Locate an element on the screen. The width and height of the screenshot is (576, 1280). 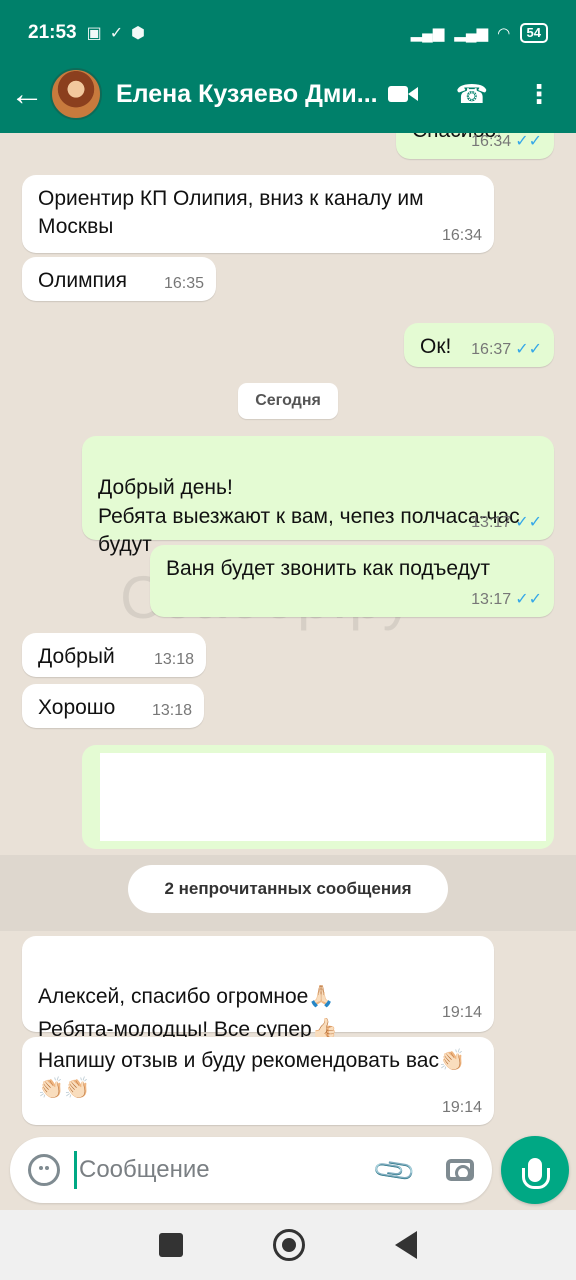
message-bubble-out-2: Ок! 16:37 ✓✓ is located at coordinates (479, 345).